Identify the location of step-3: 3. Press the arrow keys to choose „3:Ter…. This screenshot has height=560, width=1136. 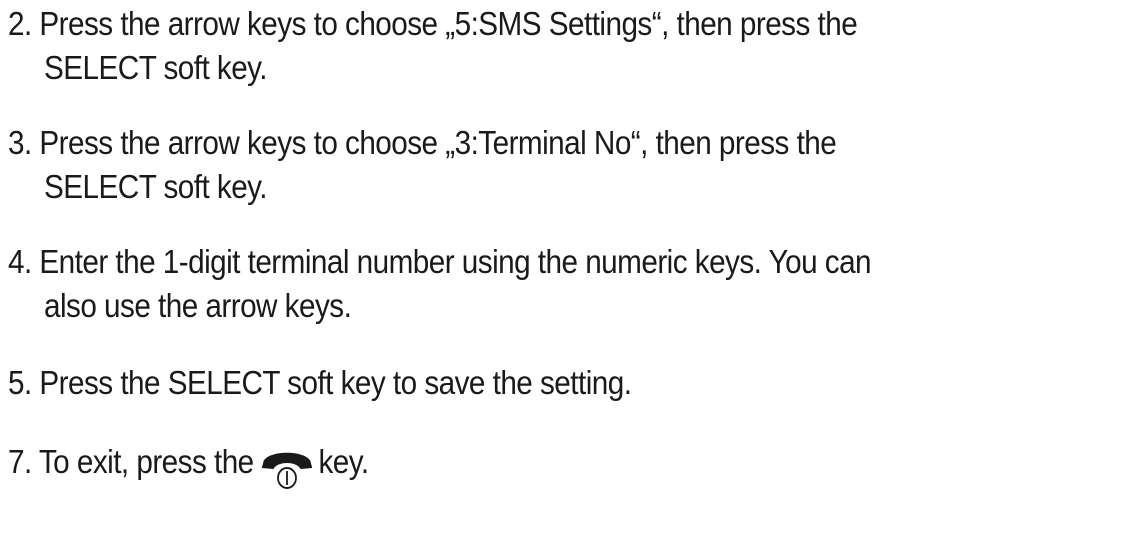
(422, 165).